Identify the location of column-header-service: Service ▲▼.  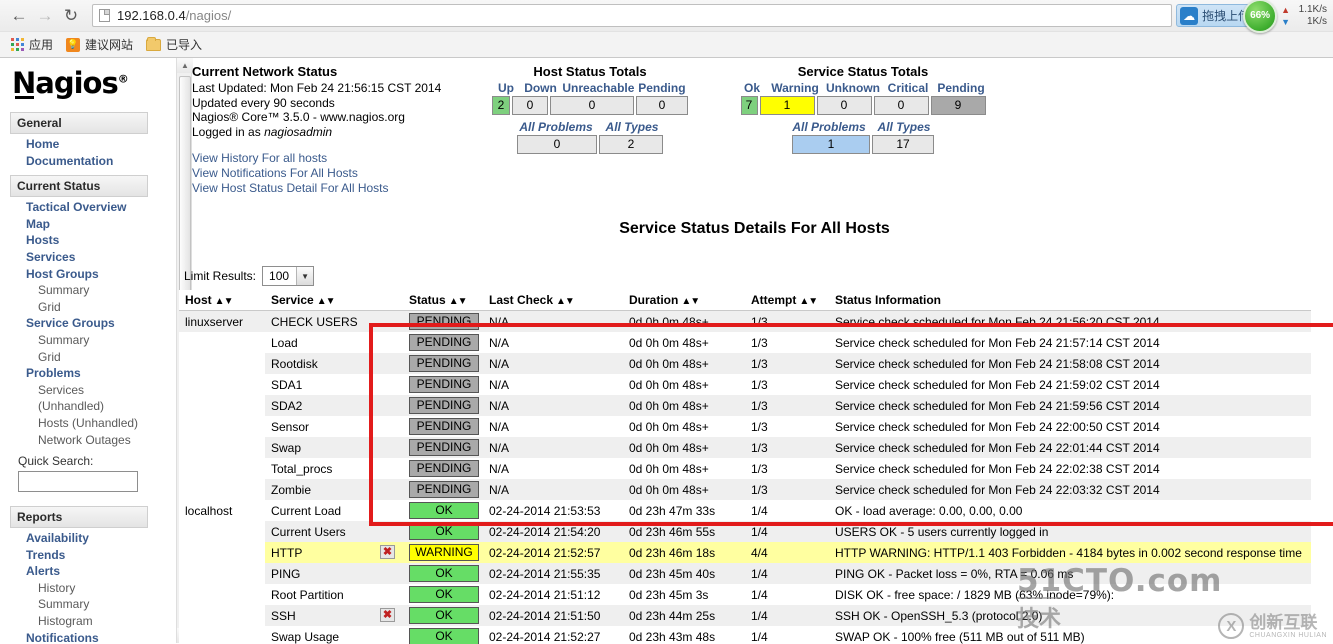
(334, 300).